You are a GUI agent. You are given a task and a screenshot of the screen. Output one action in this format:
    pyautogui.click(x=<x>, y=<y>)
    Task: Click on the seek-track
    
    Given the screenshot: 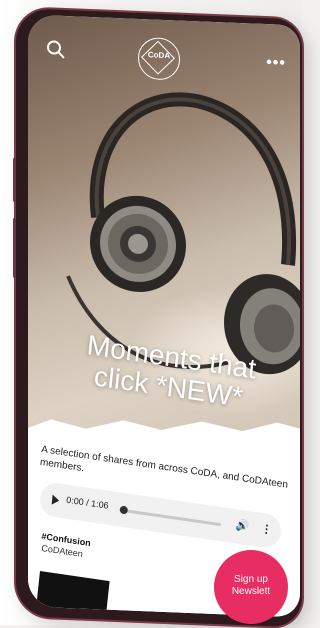 What is the action you would take?
    pyautogui.click(x=171, y=517)
    